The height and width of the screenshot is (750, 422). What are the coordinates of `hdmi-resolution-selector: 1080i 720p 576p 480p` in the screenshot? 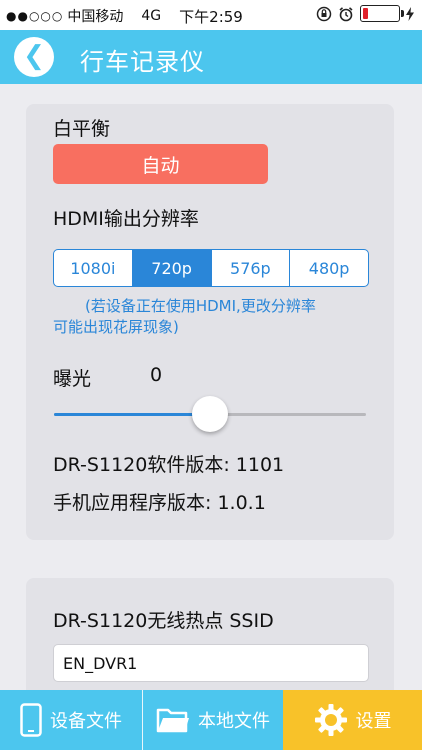 It's located at (211, 268).